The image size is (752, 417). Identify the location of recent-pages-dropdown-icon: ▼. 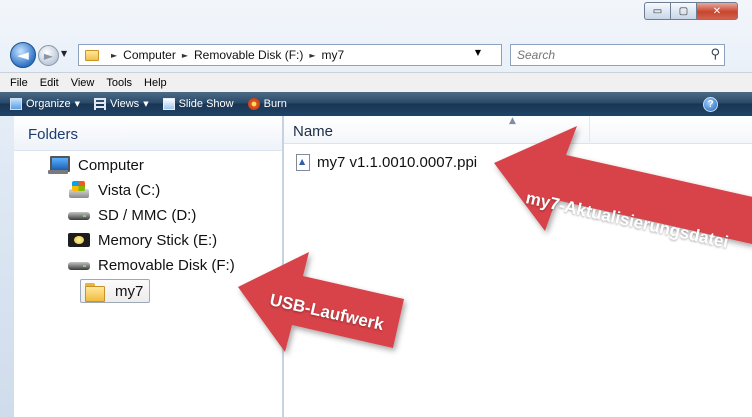
(64, 53).